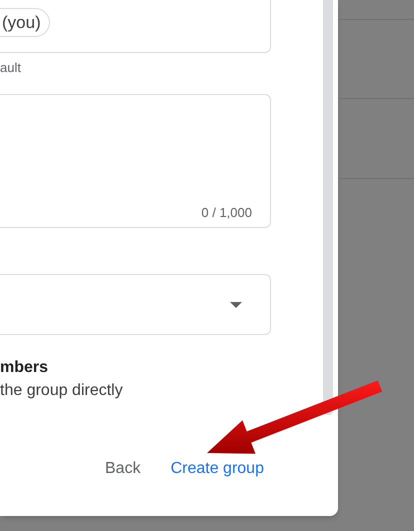 The height and width of the screenshot is (531, 414). Describe the element at coordinates (123, 469) in the screenshot. I see `back-button: Back` at that location.